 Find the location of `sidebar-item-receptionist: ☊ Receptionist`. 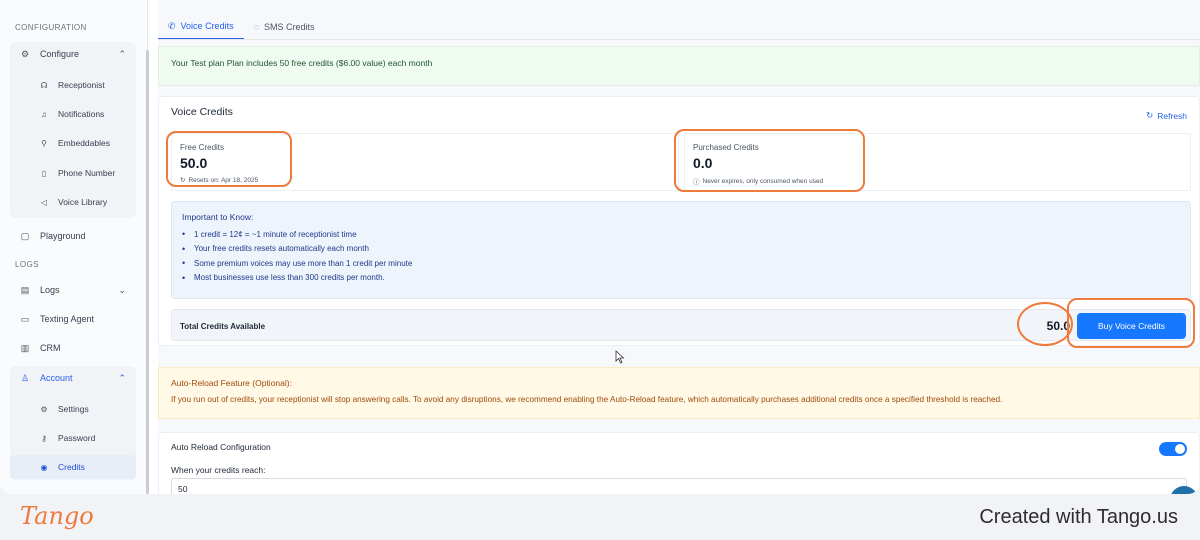

sidebar-item-receptionist: ☊ Receptionist is located at coordinates (73, 85).